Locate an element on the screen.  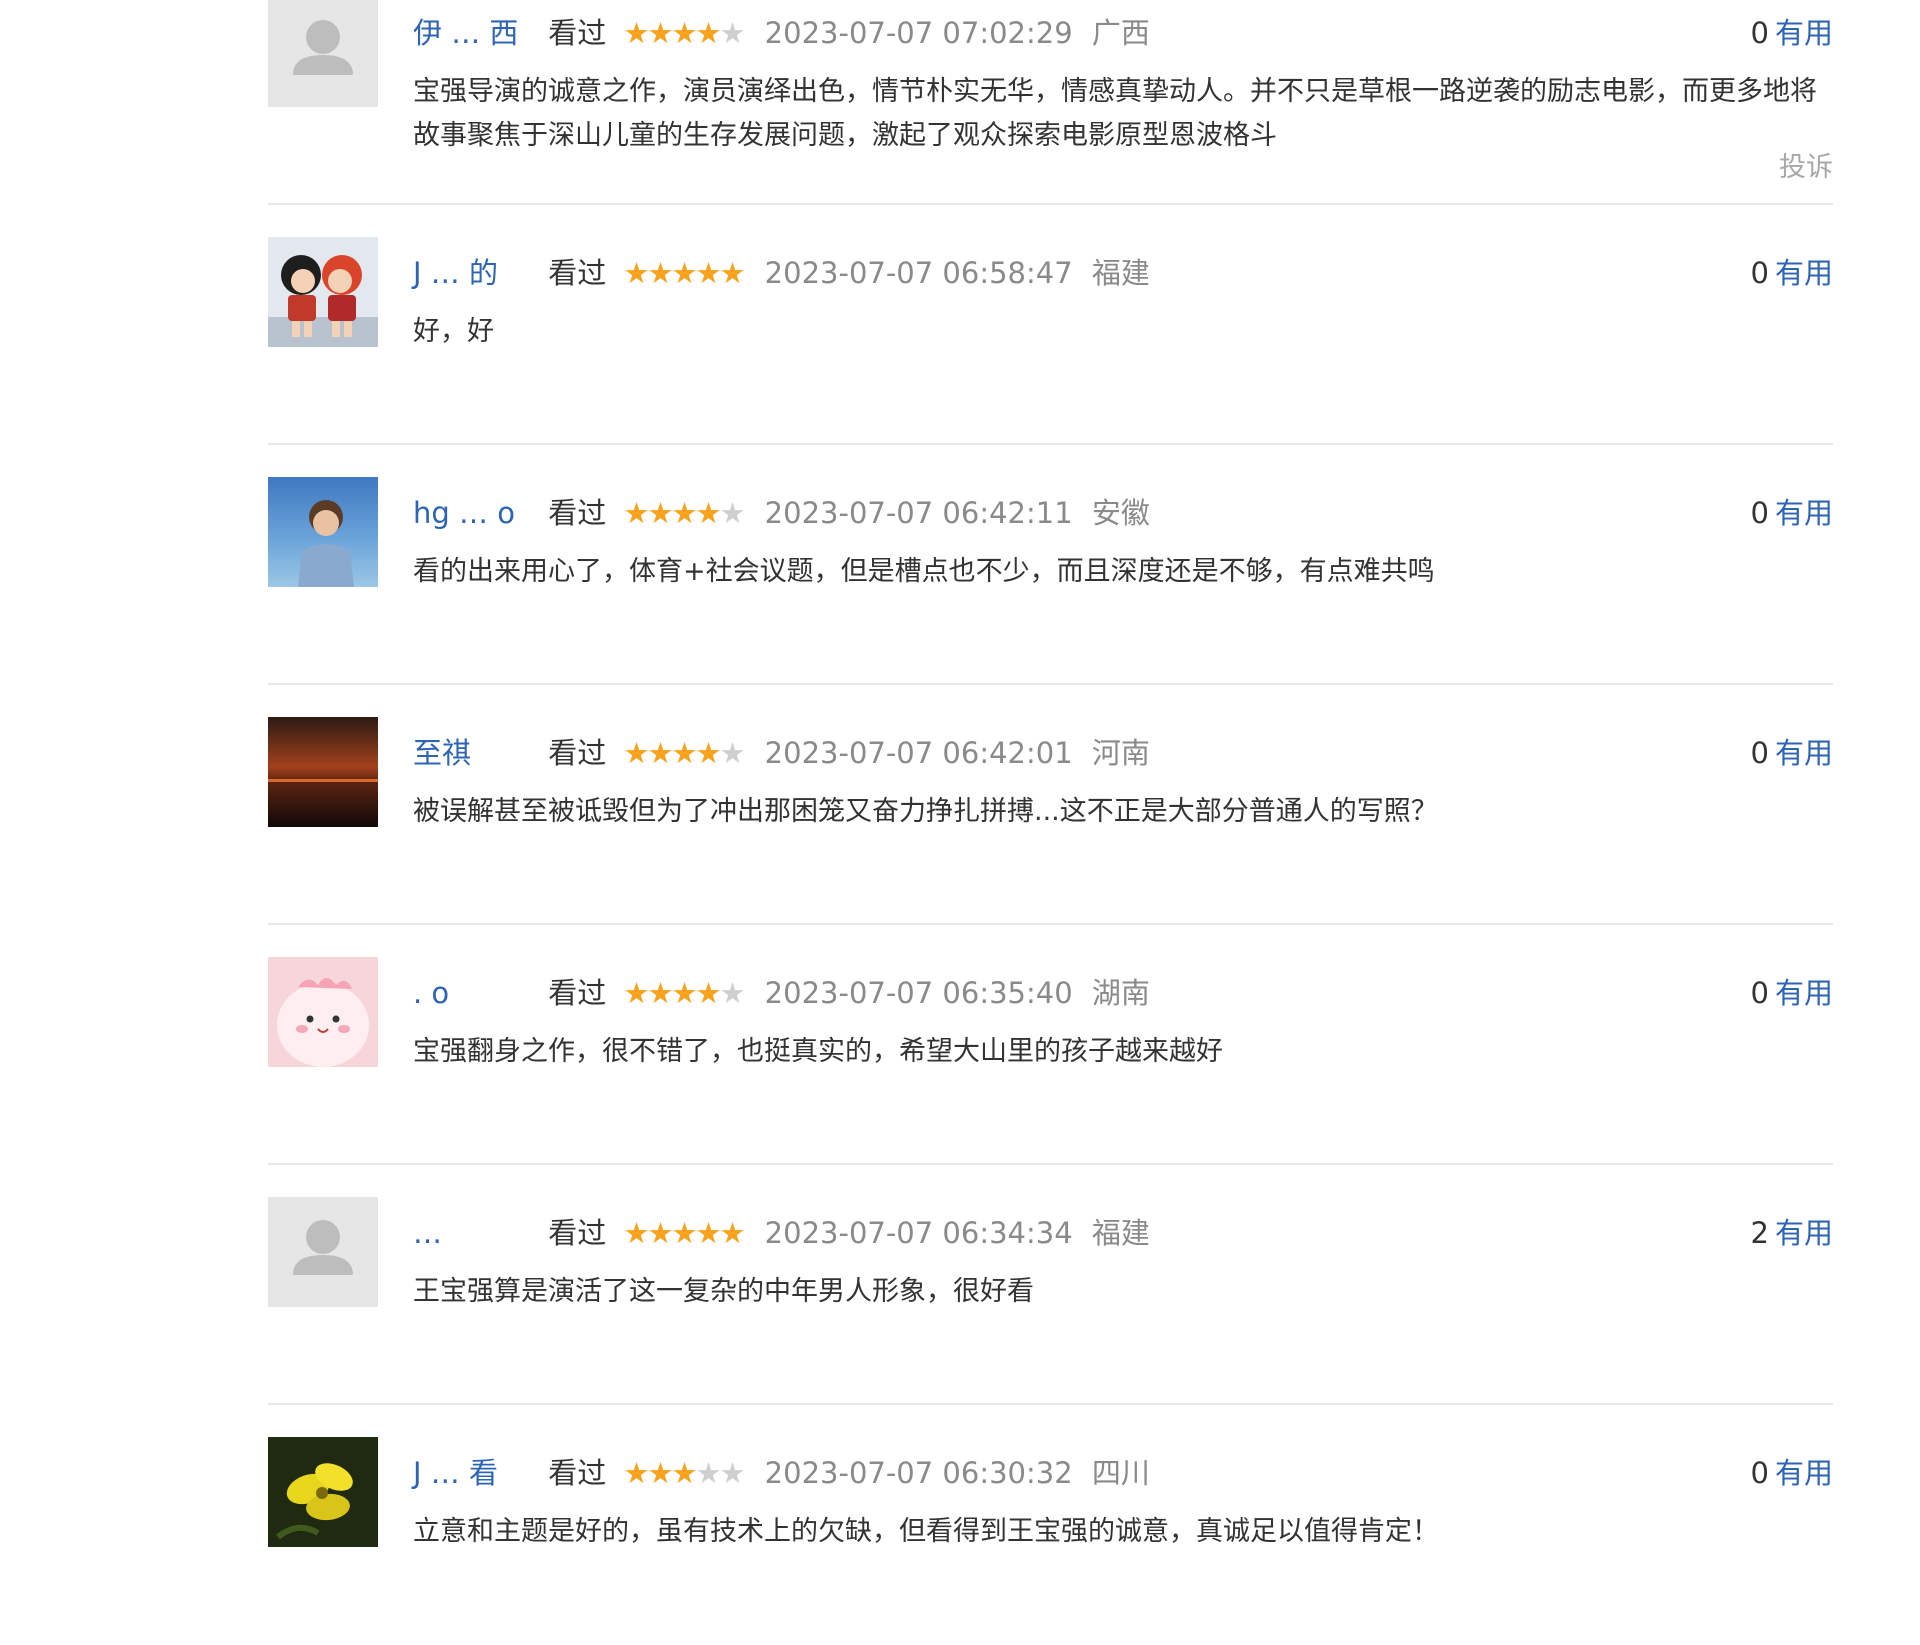
pink-cartoon-avatar-icon is located at coordinates (323, 1012).